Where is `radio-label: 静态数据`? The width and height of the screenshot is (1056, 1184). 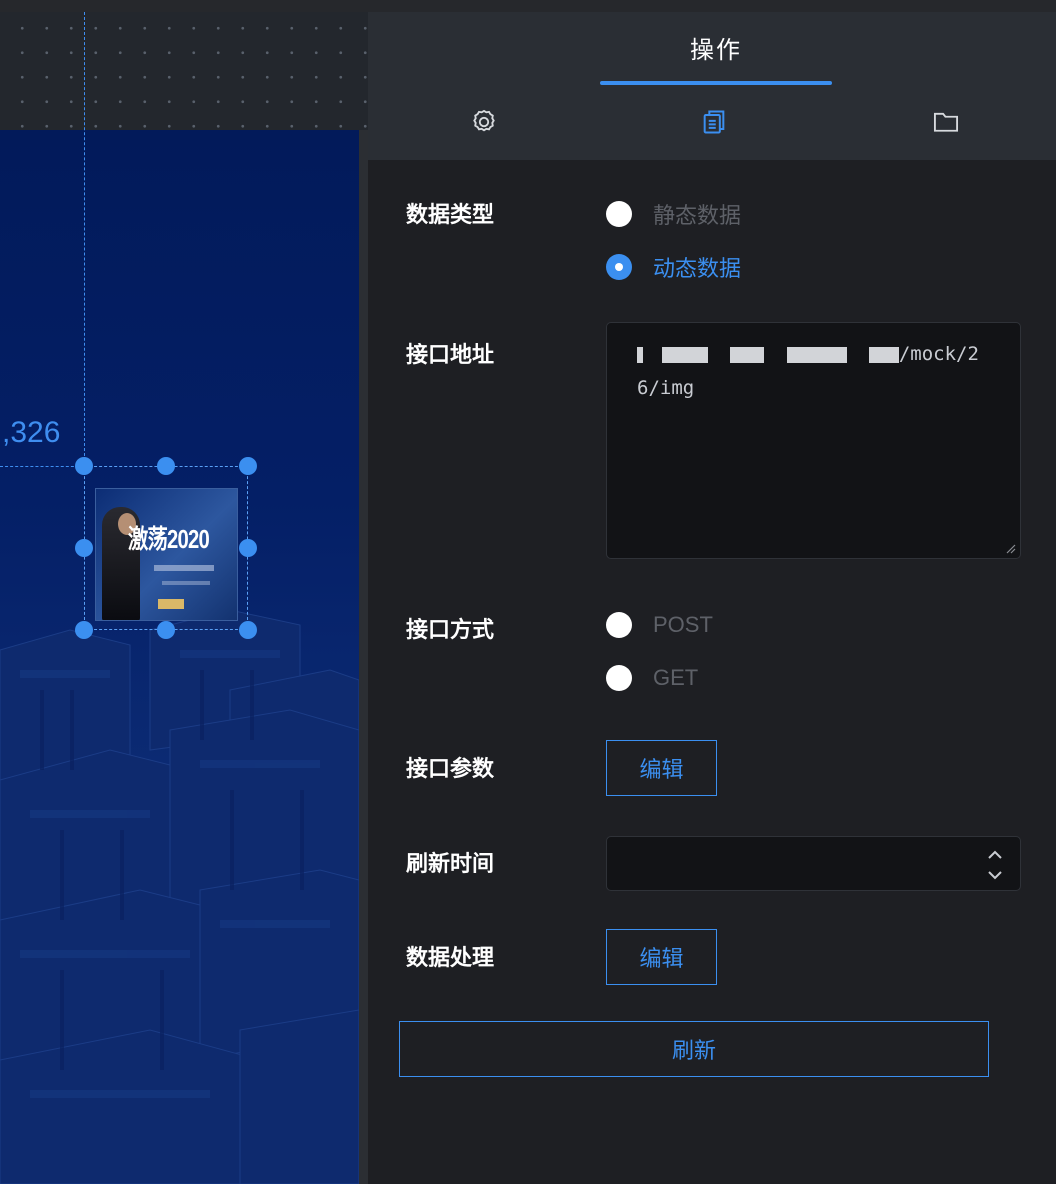
radio-label: 静态数据 is located at coordinates (697, 216).